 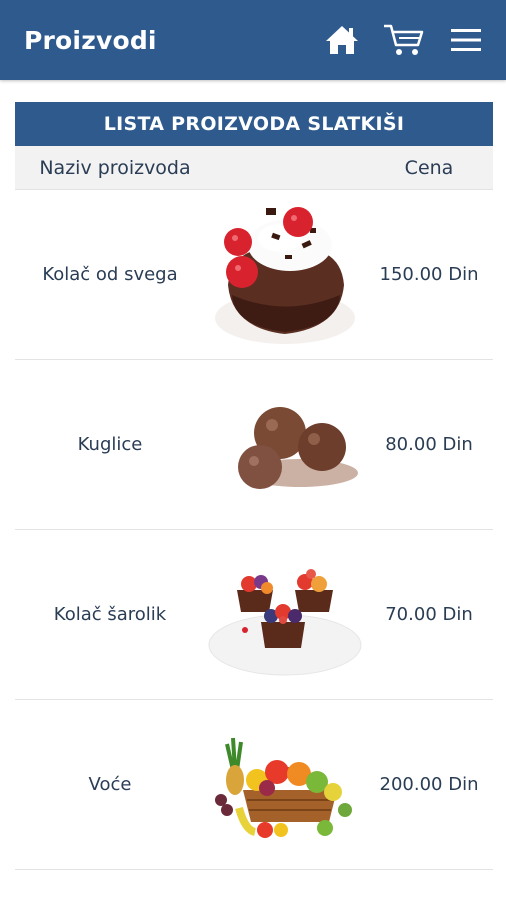 I want to click on list-title: LISTA PROIZVODA SLATKIŠI, so click(x=254, y=124).